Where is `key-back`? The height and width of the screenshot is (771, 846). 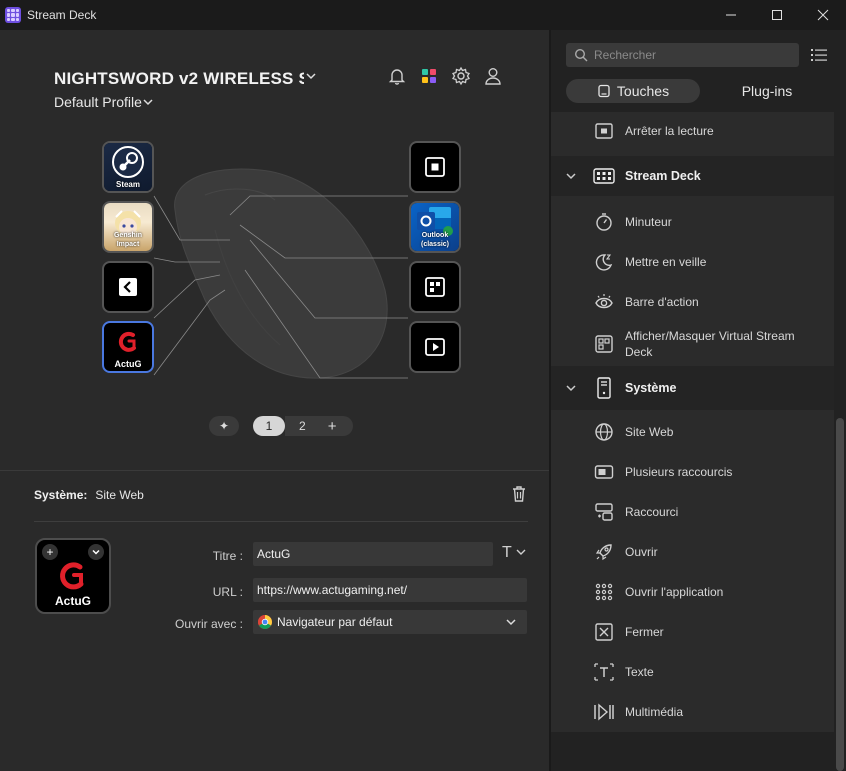
key-back is located at coordinates (128, 287).